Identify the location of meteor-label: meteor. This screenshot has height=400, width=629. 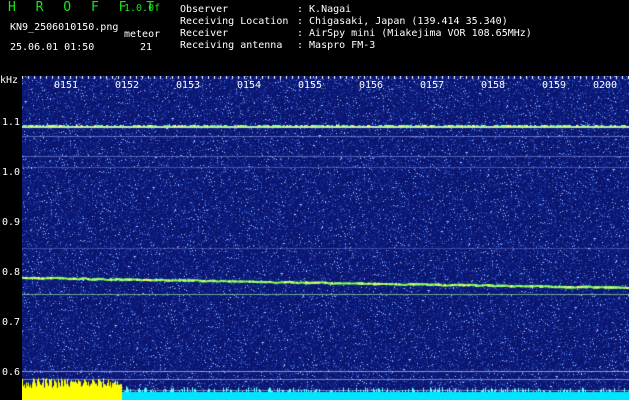
(142, 34).